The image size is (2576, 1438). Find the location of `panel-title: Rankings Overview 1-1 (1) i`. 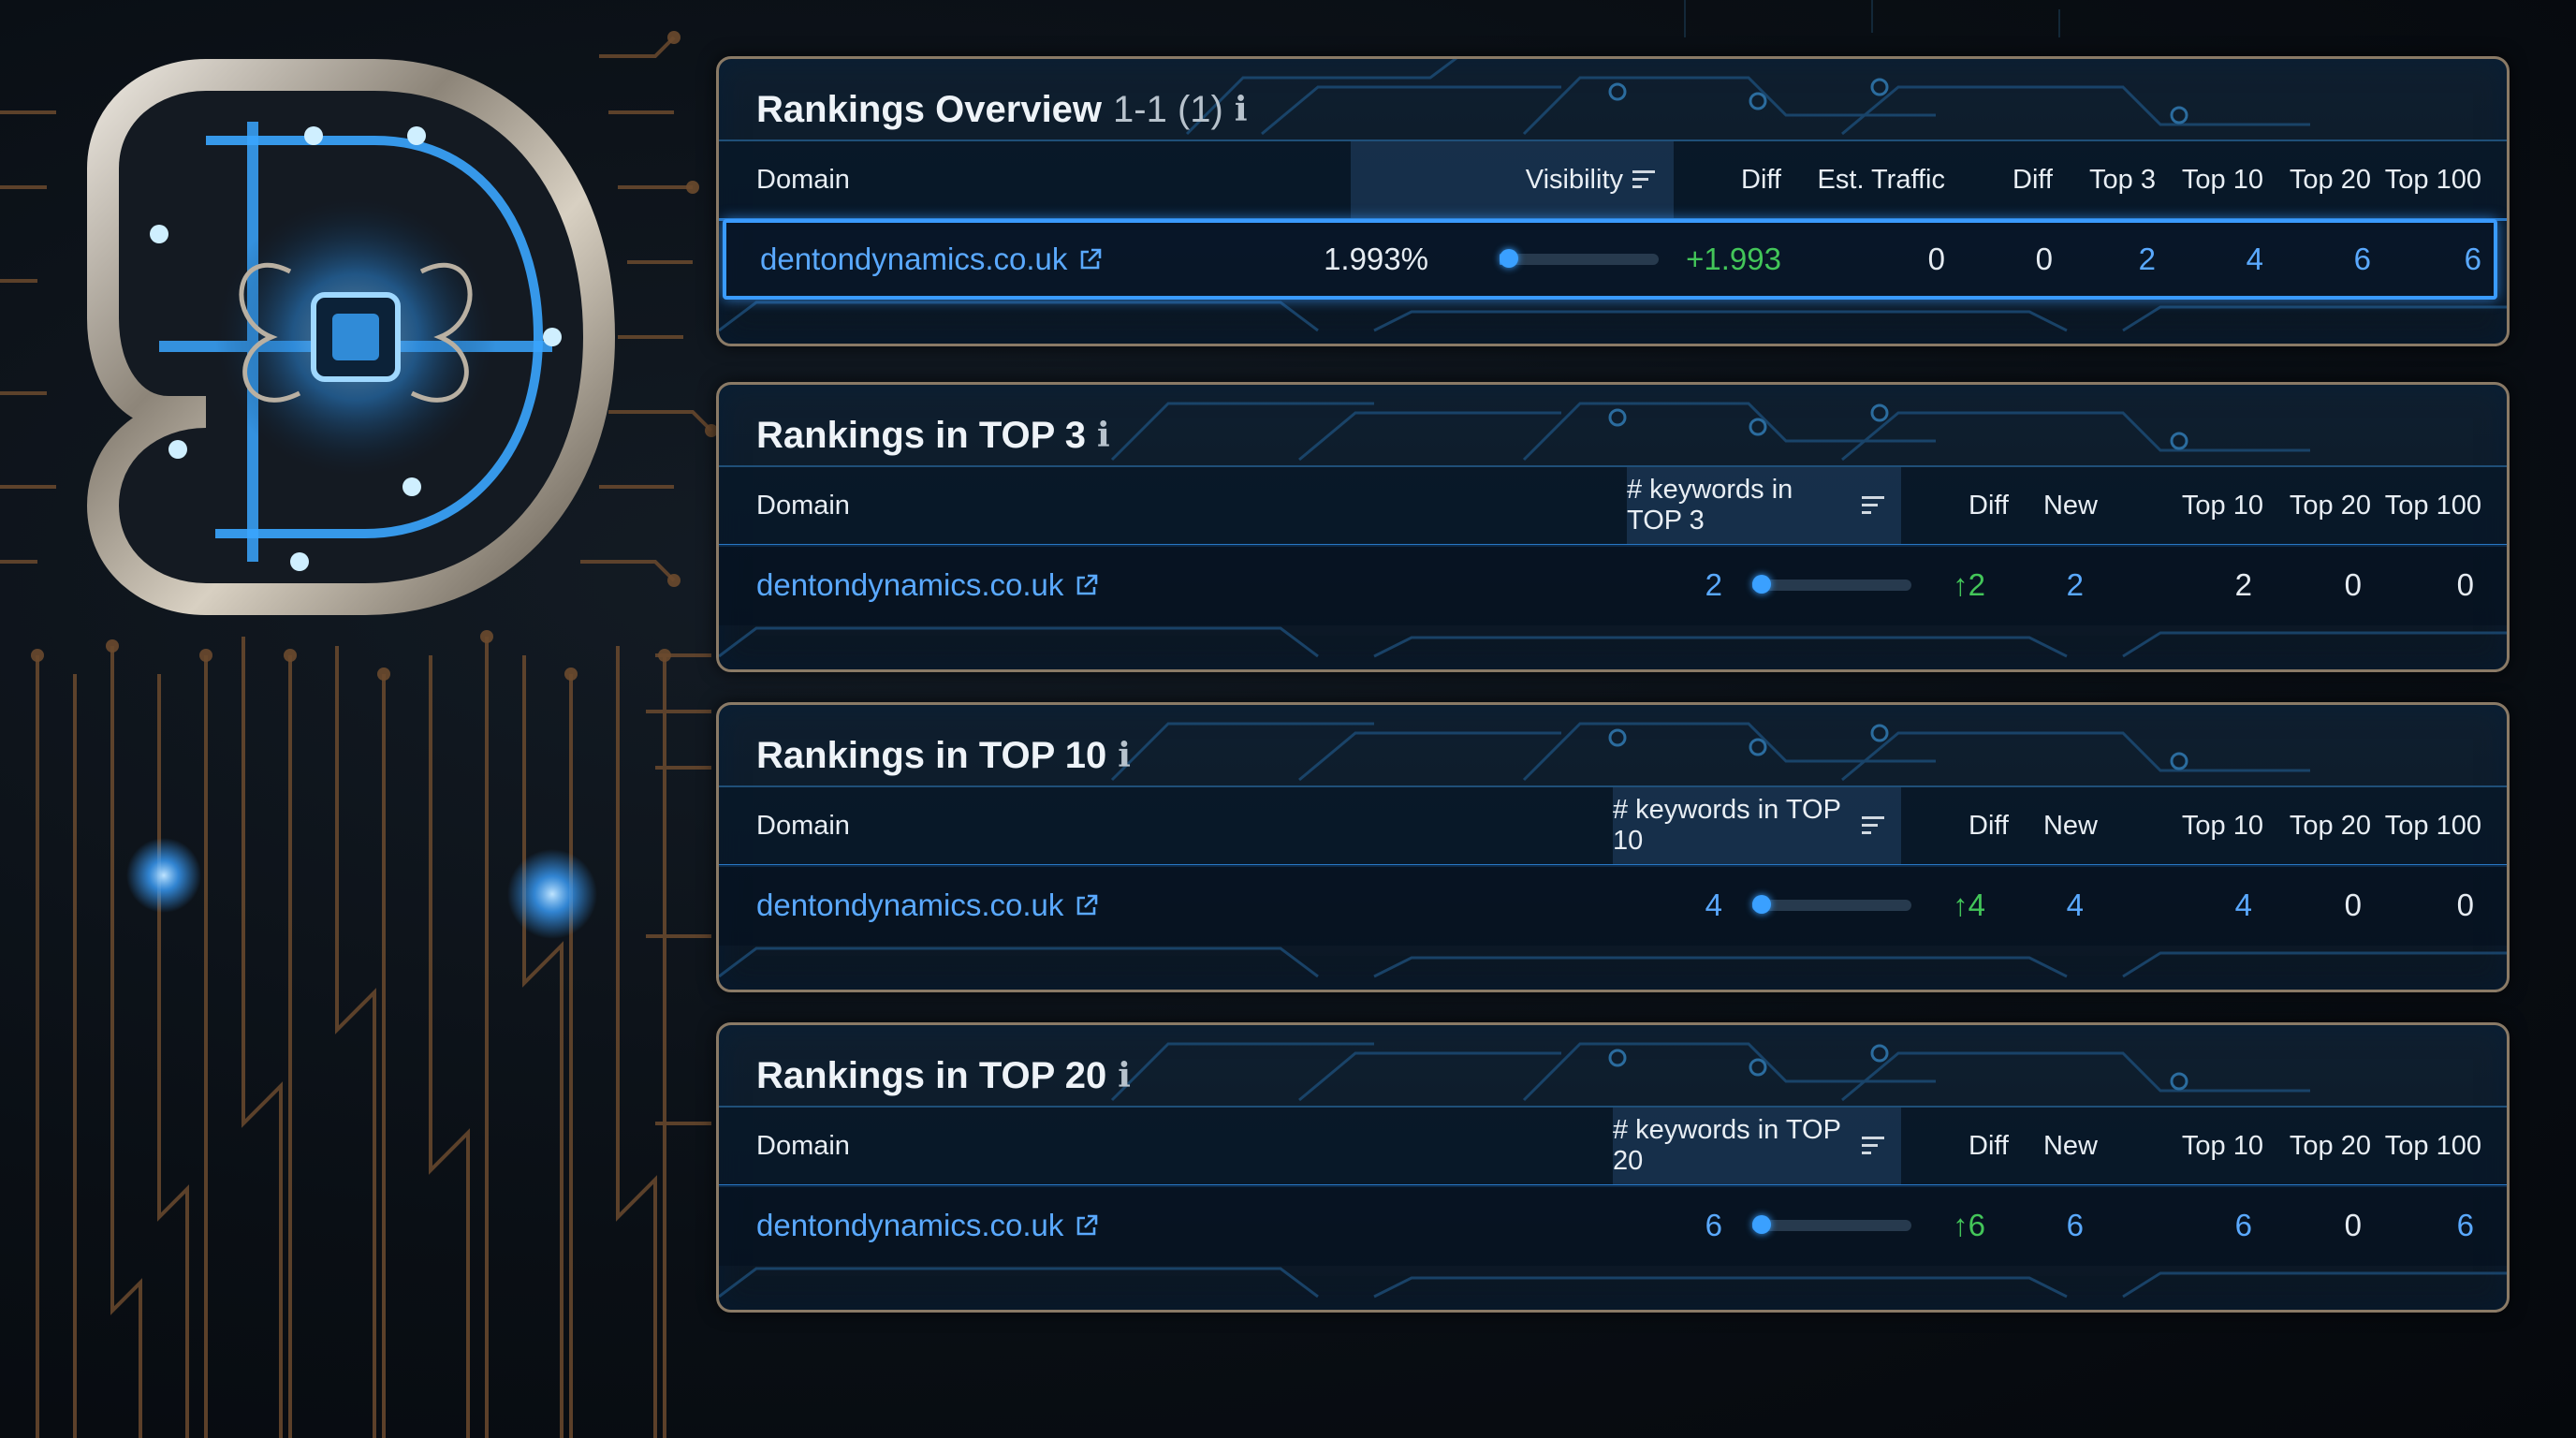

panel-title: Rankings Overview 1-1 (1) i is located at coordinates (1002, 109).